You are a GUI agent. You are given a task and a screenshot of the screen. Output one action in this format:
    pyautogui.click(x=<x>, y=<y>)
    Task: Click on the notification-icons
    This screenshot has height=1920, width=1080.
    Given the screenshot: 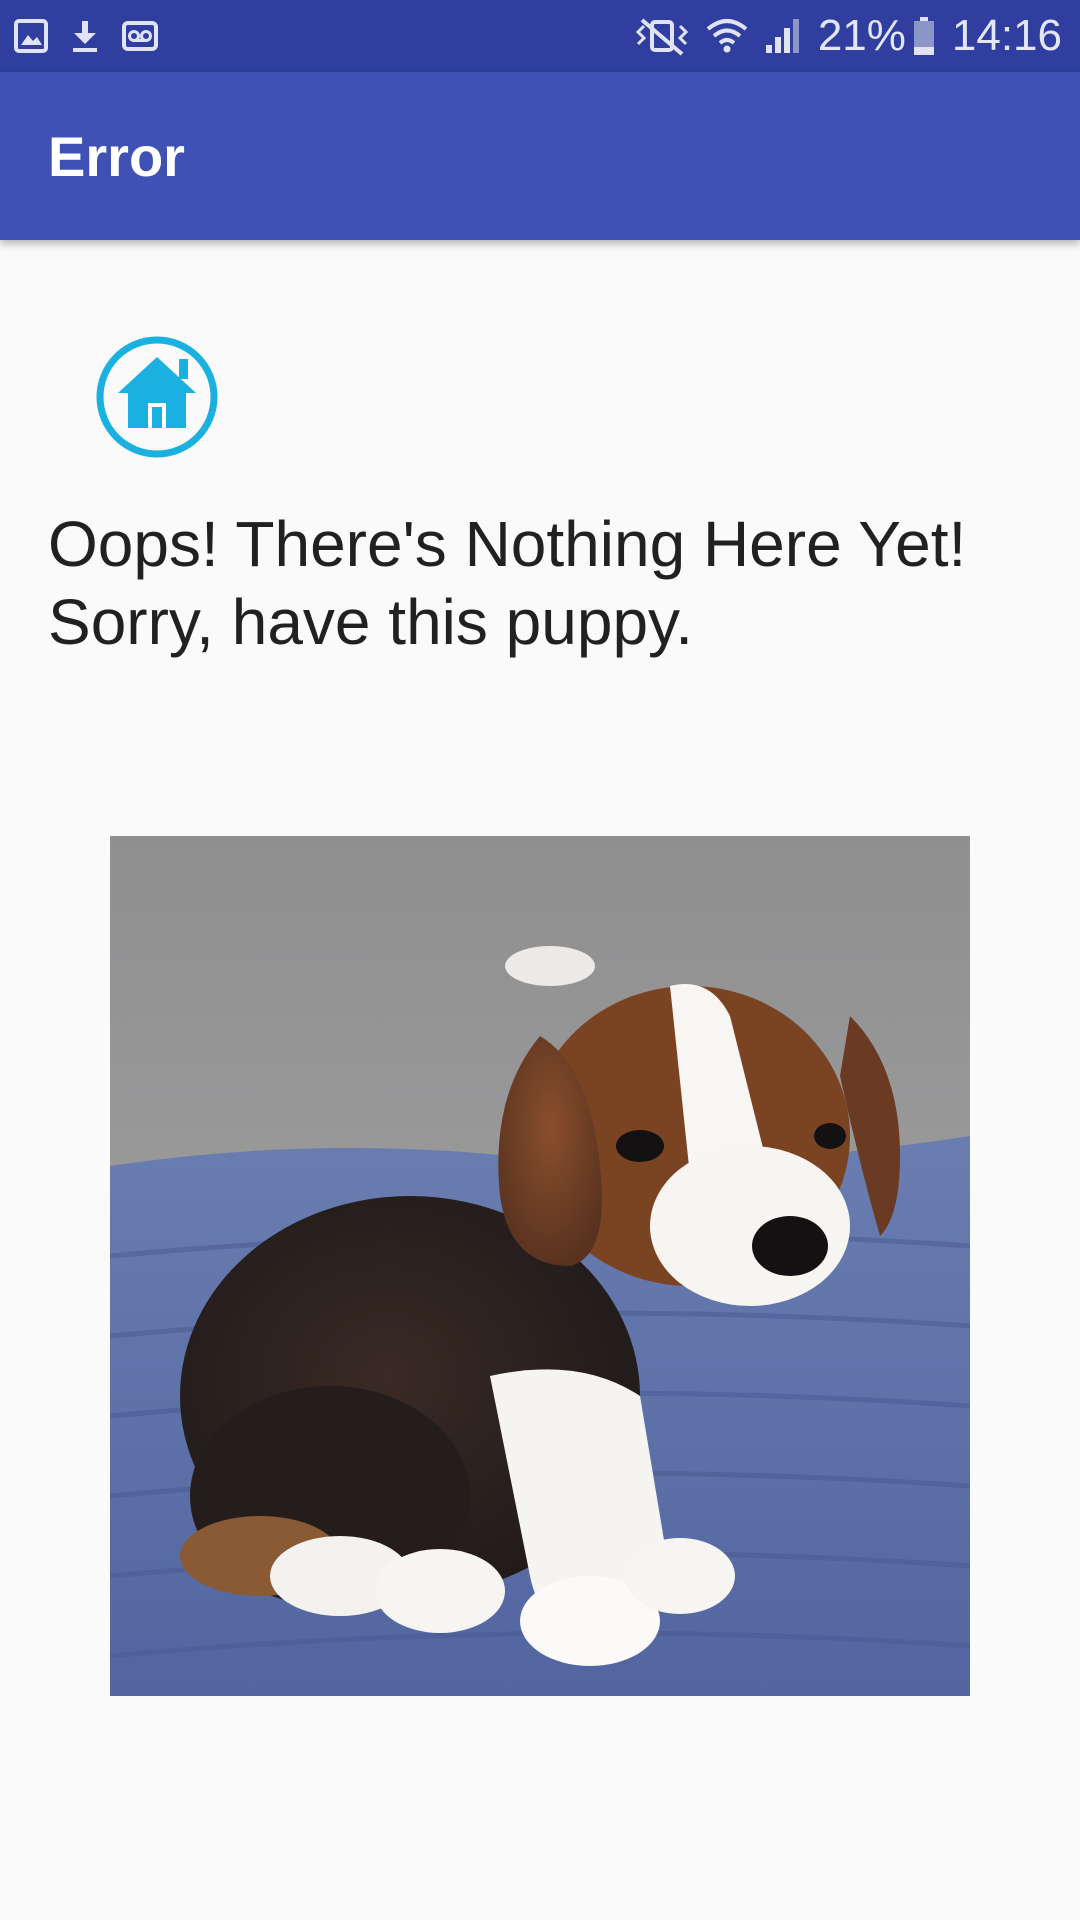 What is the action you would take?
    pyautogui.click(x=97, y=36)
    